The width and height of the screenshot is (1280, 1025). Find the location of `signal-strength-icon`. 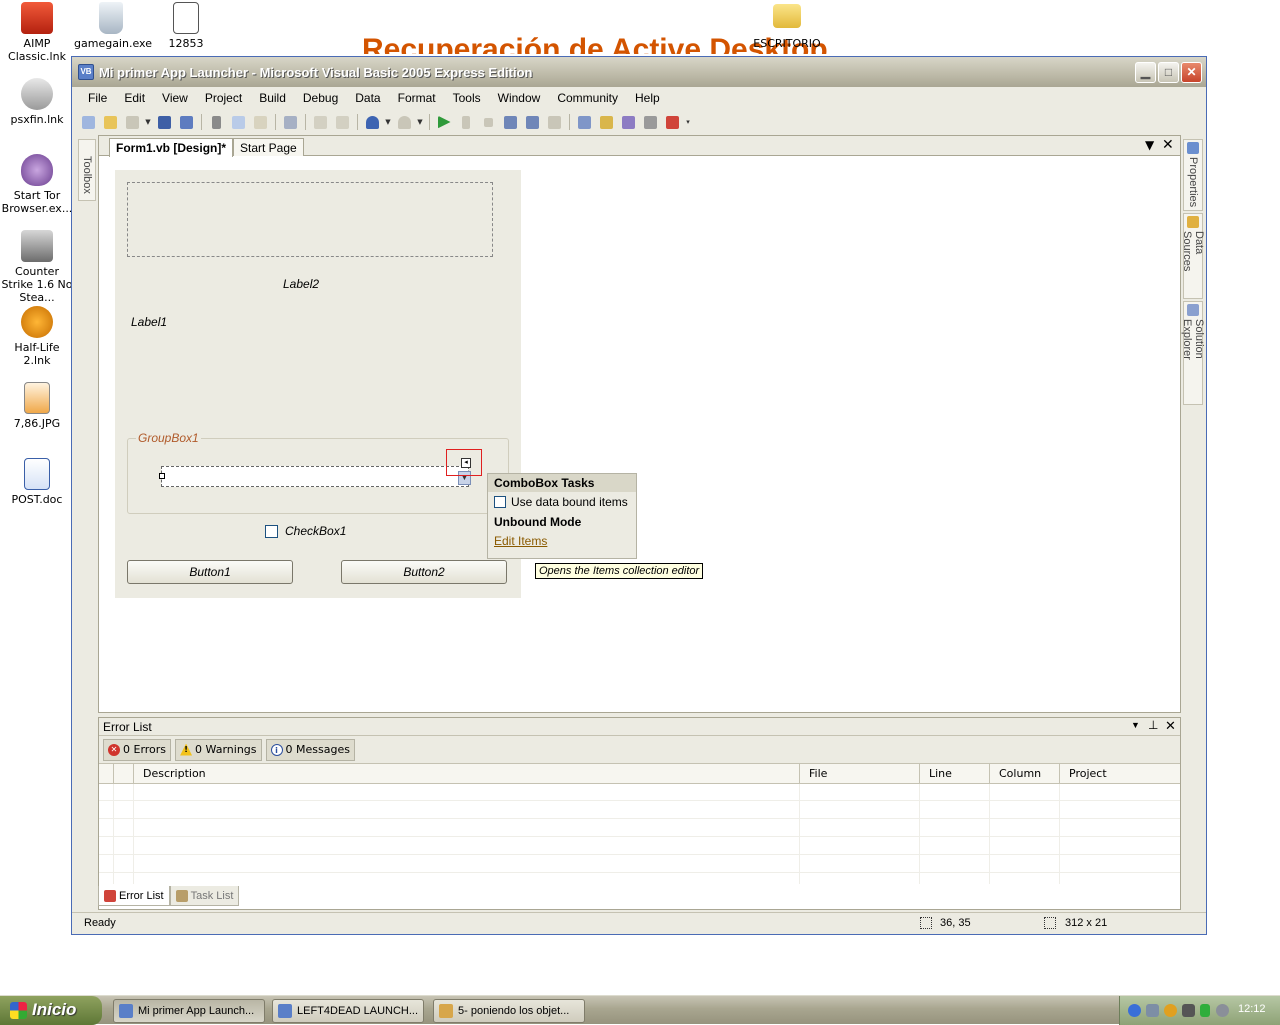

signal-strength-icon is located at coordinates (1205, 1010).